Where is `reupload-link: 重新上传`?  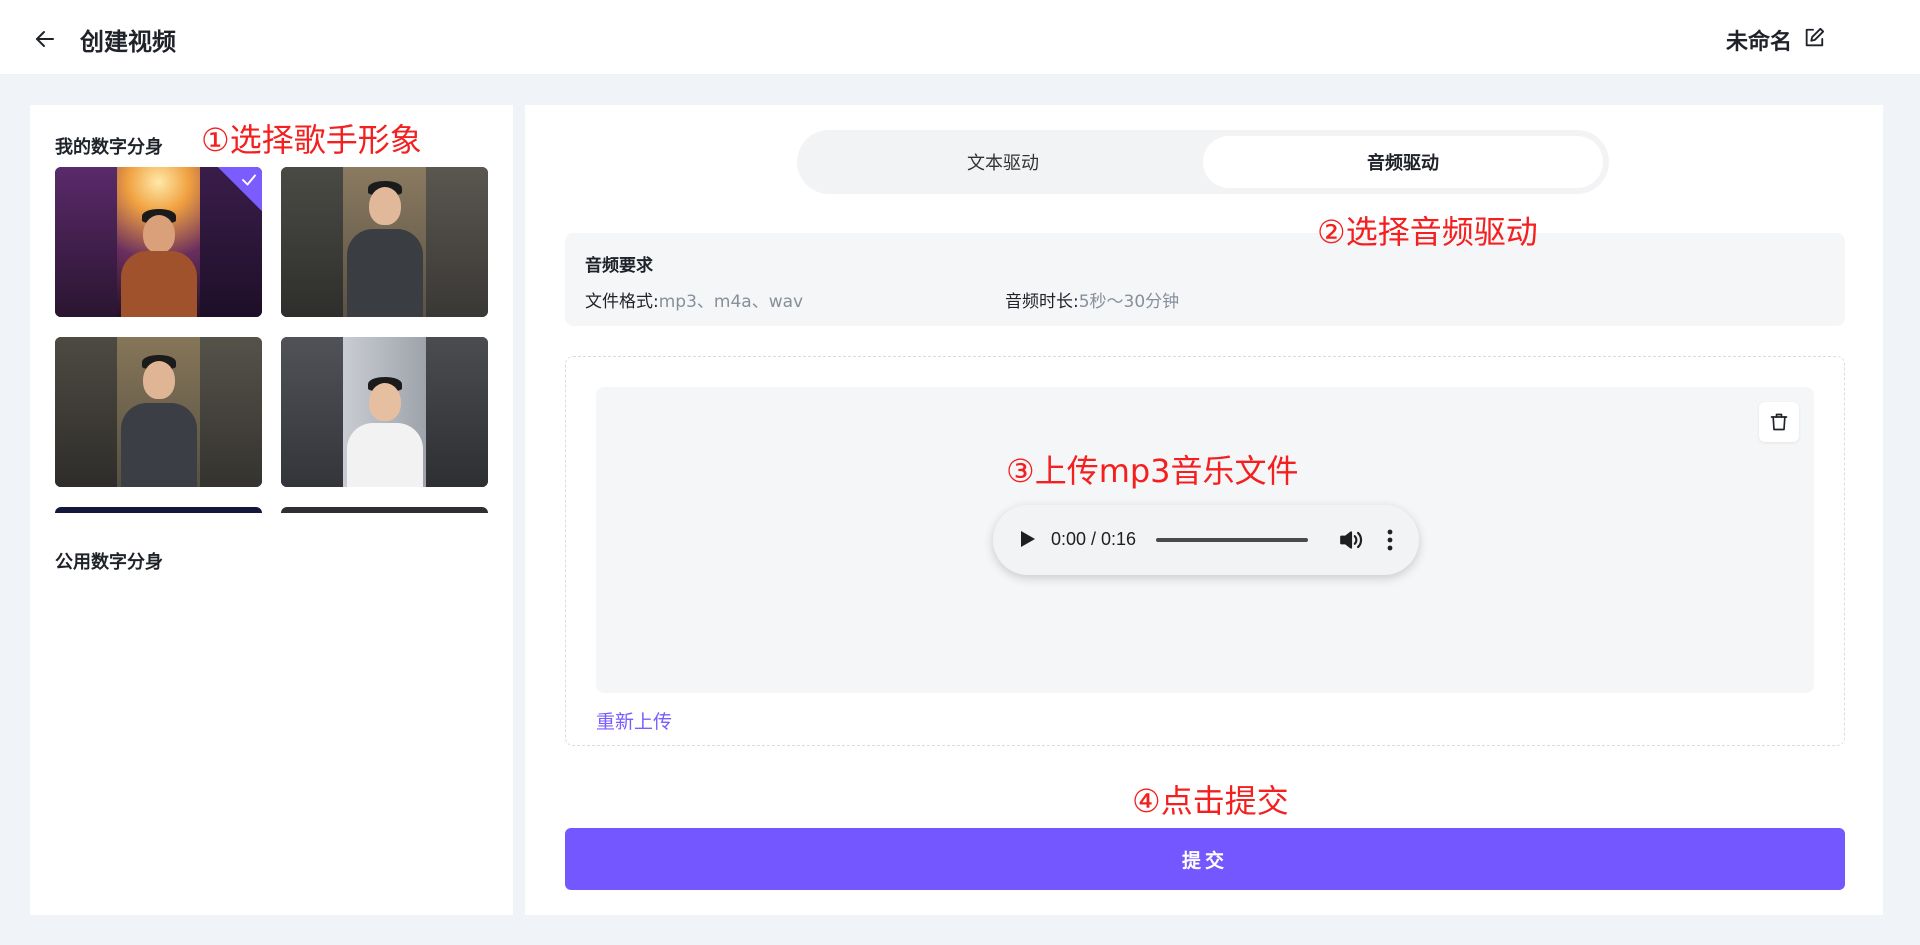
reupload-link: 重新上传 is located at coordinates (634, 720).